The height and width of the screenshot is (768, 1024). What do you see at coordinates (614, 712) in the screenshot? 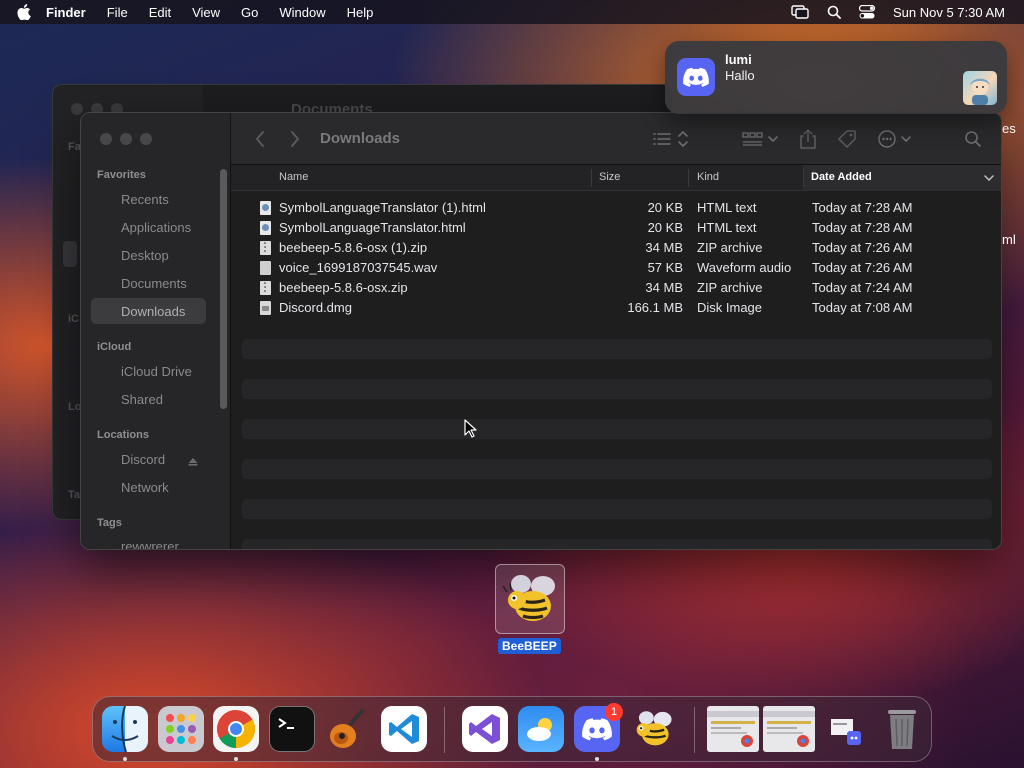
I see `discord-notification-badge: 1` at bounding box center [614, 712].